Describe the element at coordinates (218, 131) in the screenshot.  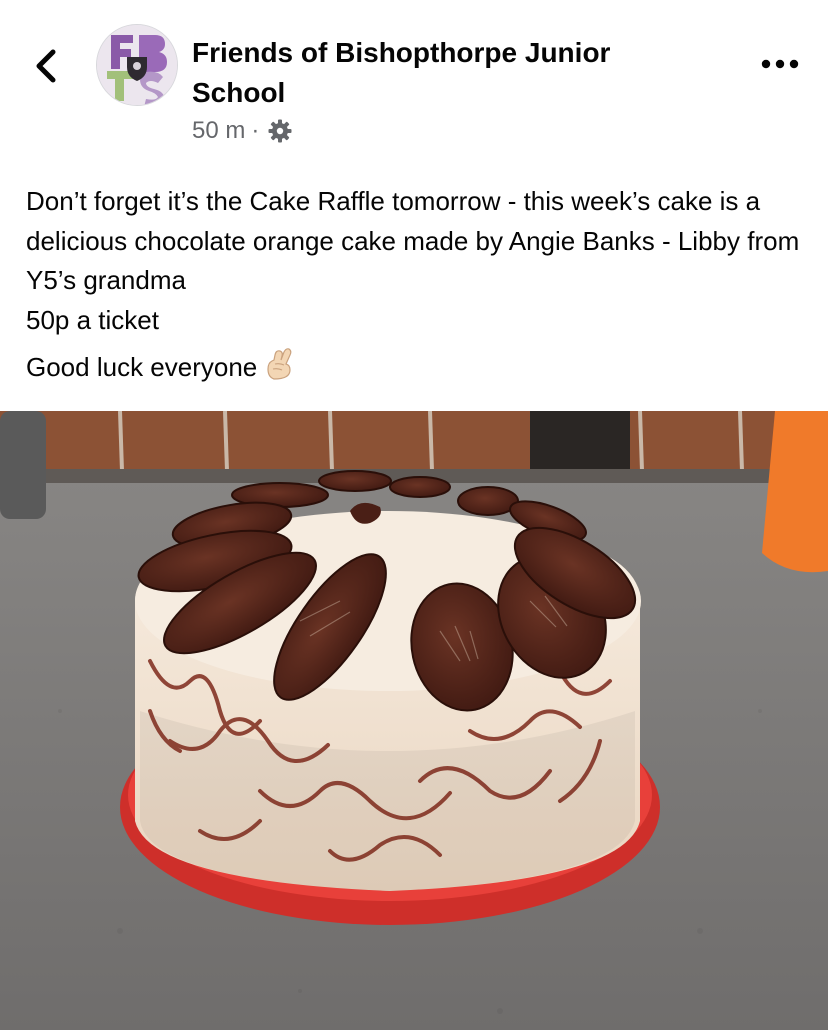
I see `timestamp: 50 m` at that location.